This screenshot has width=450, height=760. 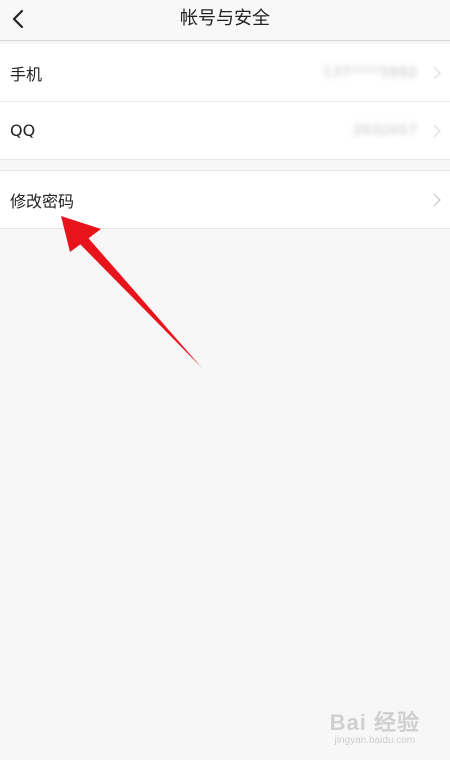 I want to click on watermark-brand: Bai 经验, so click(x=374, y=722).